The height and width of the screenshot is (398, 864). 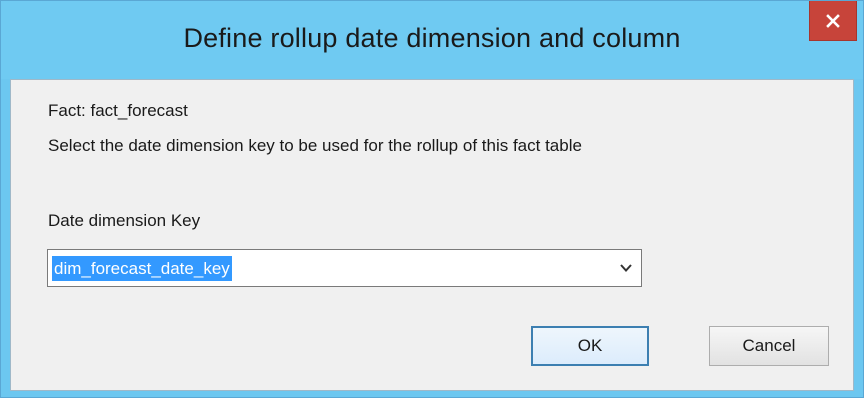 I want to click on date-dimension-key-select: dim_forecast_date_key, so click(x=344, y=268).